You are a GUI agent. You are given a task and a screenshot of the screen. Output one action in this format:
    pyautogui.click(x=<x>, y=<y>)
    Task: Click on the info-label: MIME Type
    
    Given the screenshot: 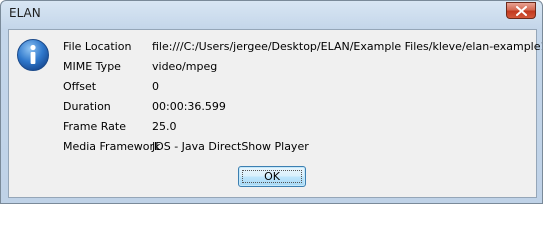 What is the action you would take?
    pyautogui.click(x=92, y=66)
    